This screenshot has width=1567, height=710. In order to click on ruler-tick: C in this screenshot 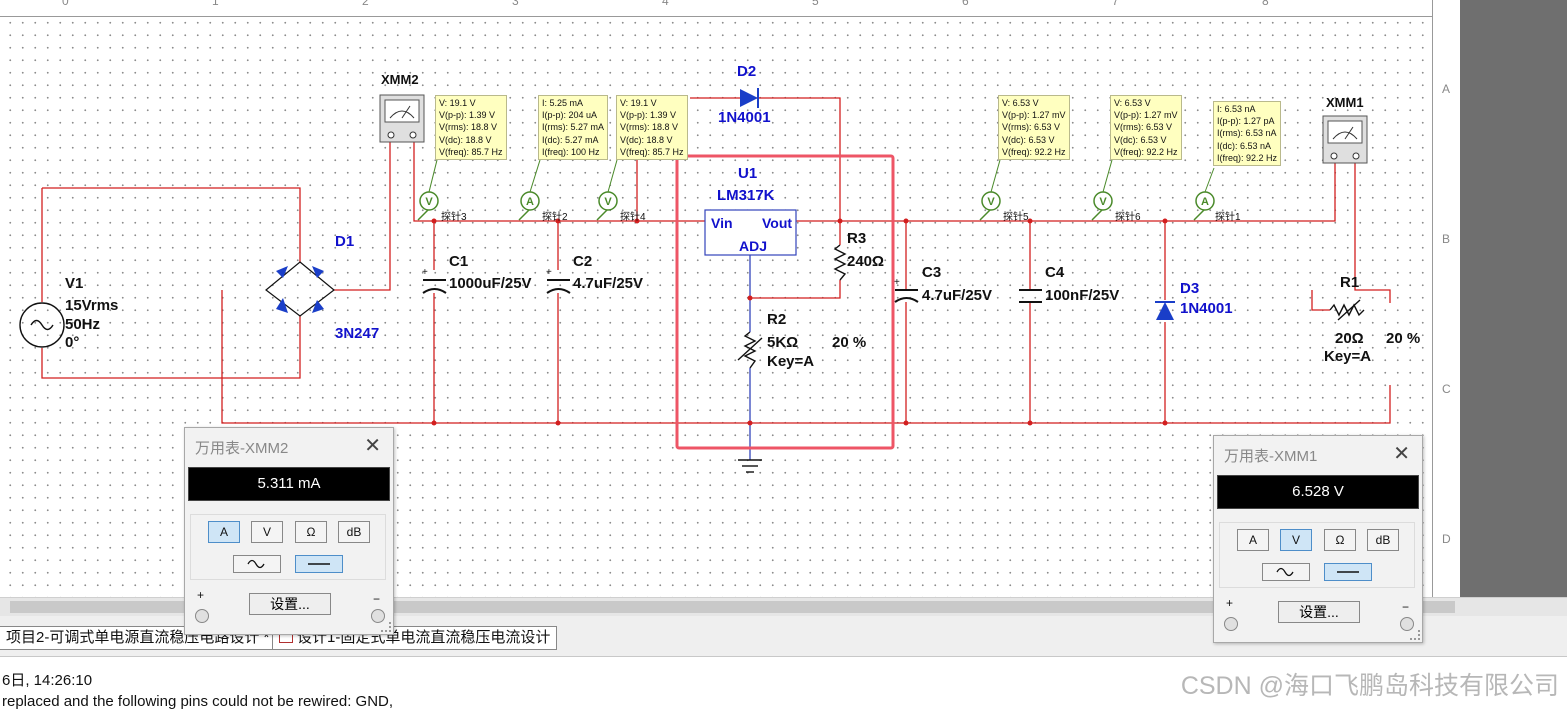, I will do `click(1446, 389)`.